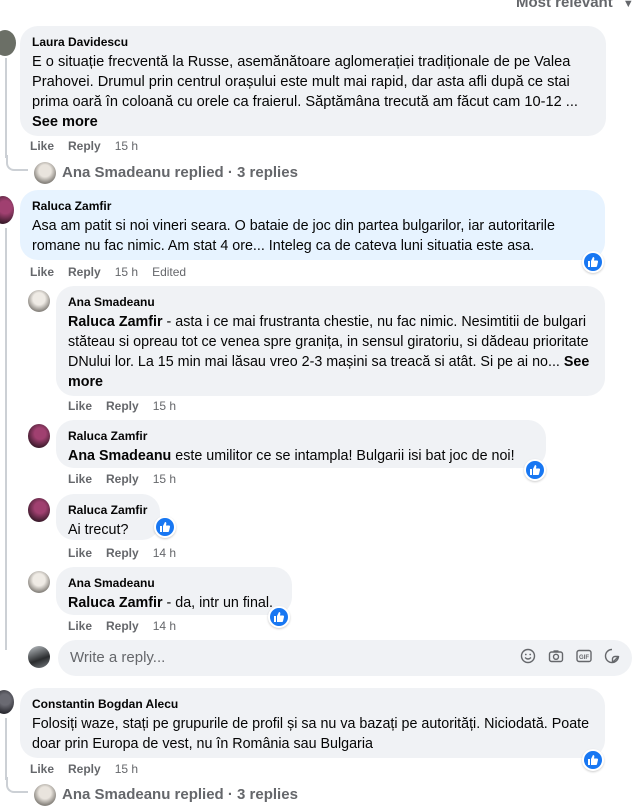 The image size is (635, 806). I want to click on reply-composer: Write a reply... GIF, so click(345, 658).